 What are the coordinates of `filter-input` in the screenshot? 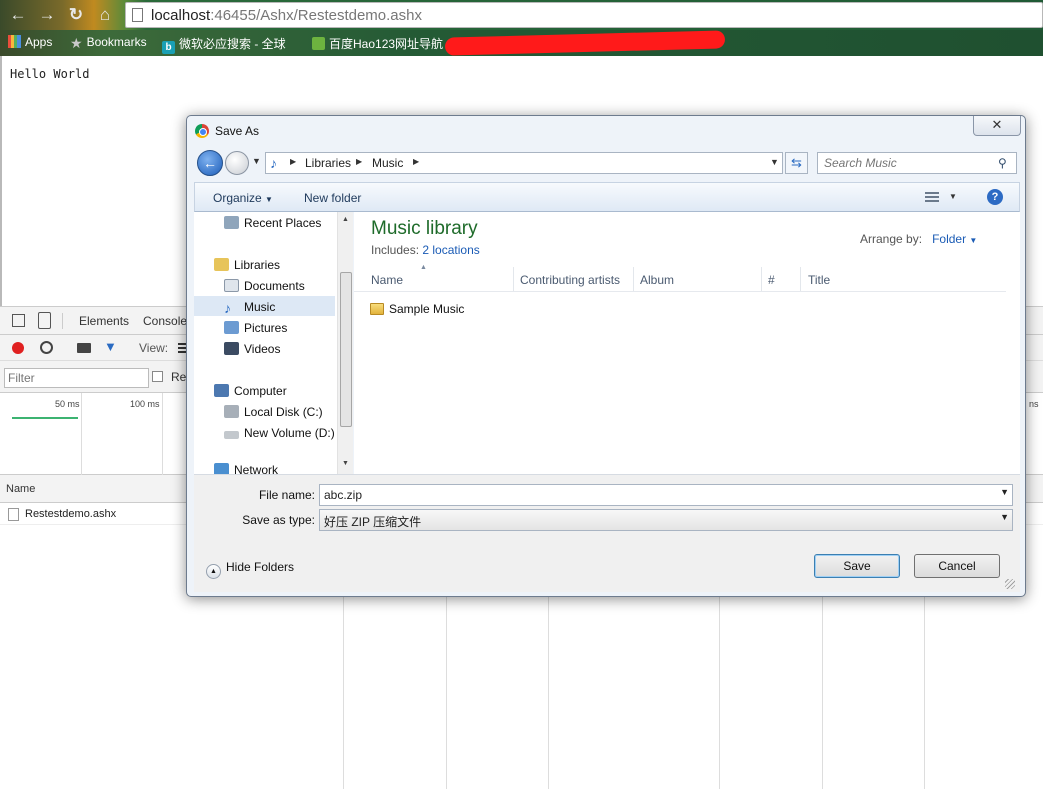 It's located at (76, 378).